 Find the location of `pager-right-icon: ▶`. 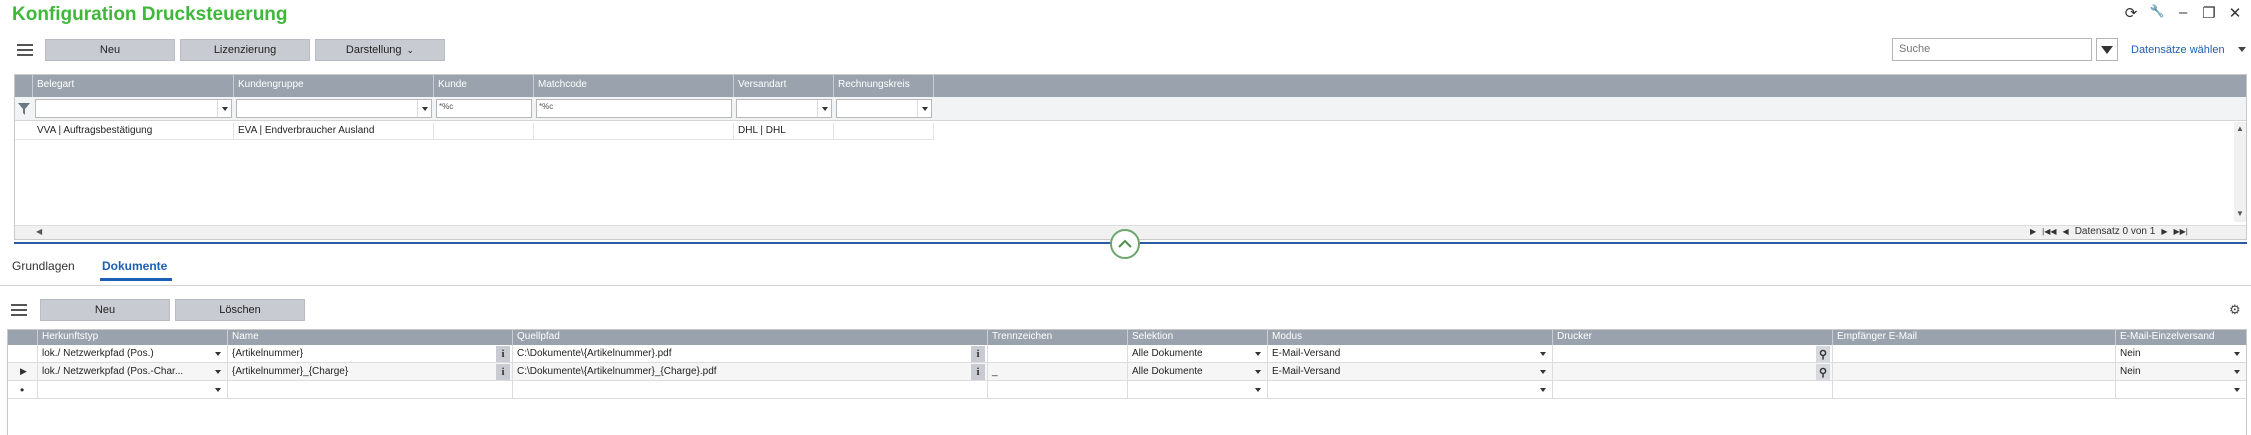

pager-right-icon: ▶ is located at coordinates (2033, 231).